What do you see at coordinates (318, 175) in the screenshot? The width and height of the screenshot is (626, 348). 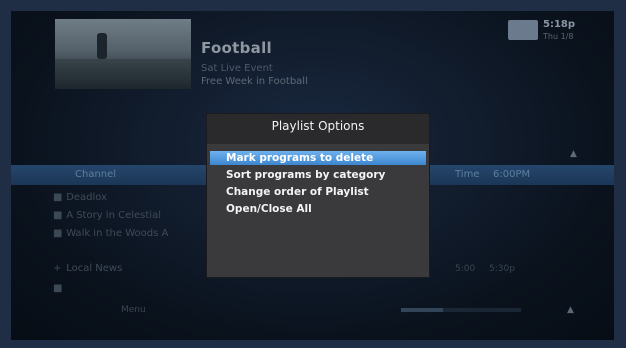 I see `option-sort-category: Sort programs by category` at bounding box center [318, 175].